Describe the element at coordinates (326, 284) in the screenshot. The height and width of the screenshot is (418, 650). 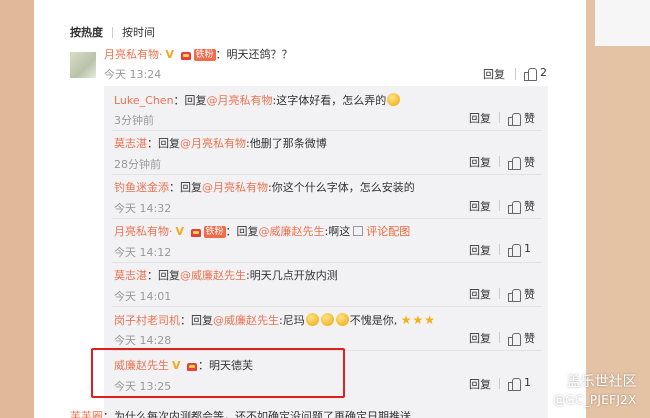
I see `list-item: 莫志湛：回复@威廉赵先生:明天几点开放内测 今天 14:01 回复 赞` at that location.